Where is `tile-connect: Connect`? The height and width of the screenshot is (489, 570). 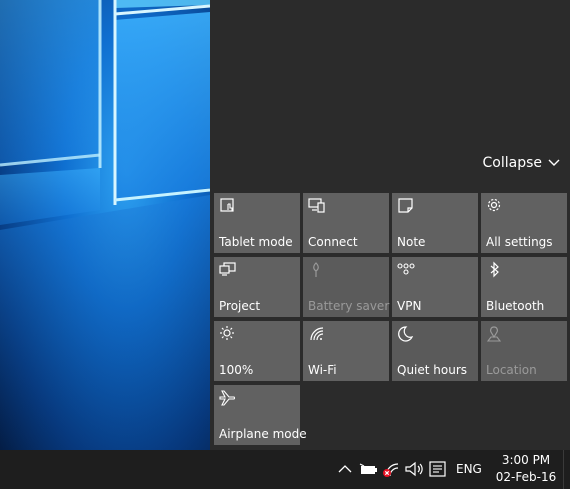
tile-connect: Connect is located at coordinates (346, 223).